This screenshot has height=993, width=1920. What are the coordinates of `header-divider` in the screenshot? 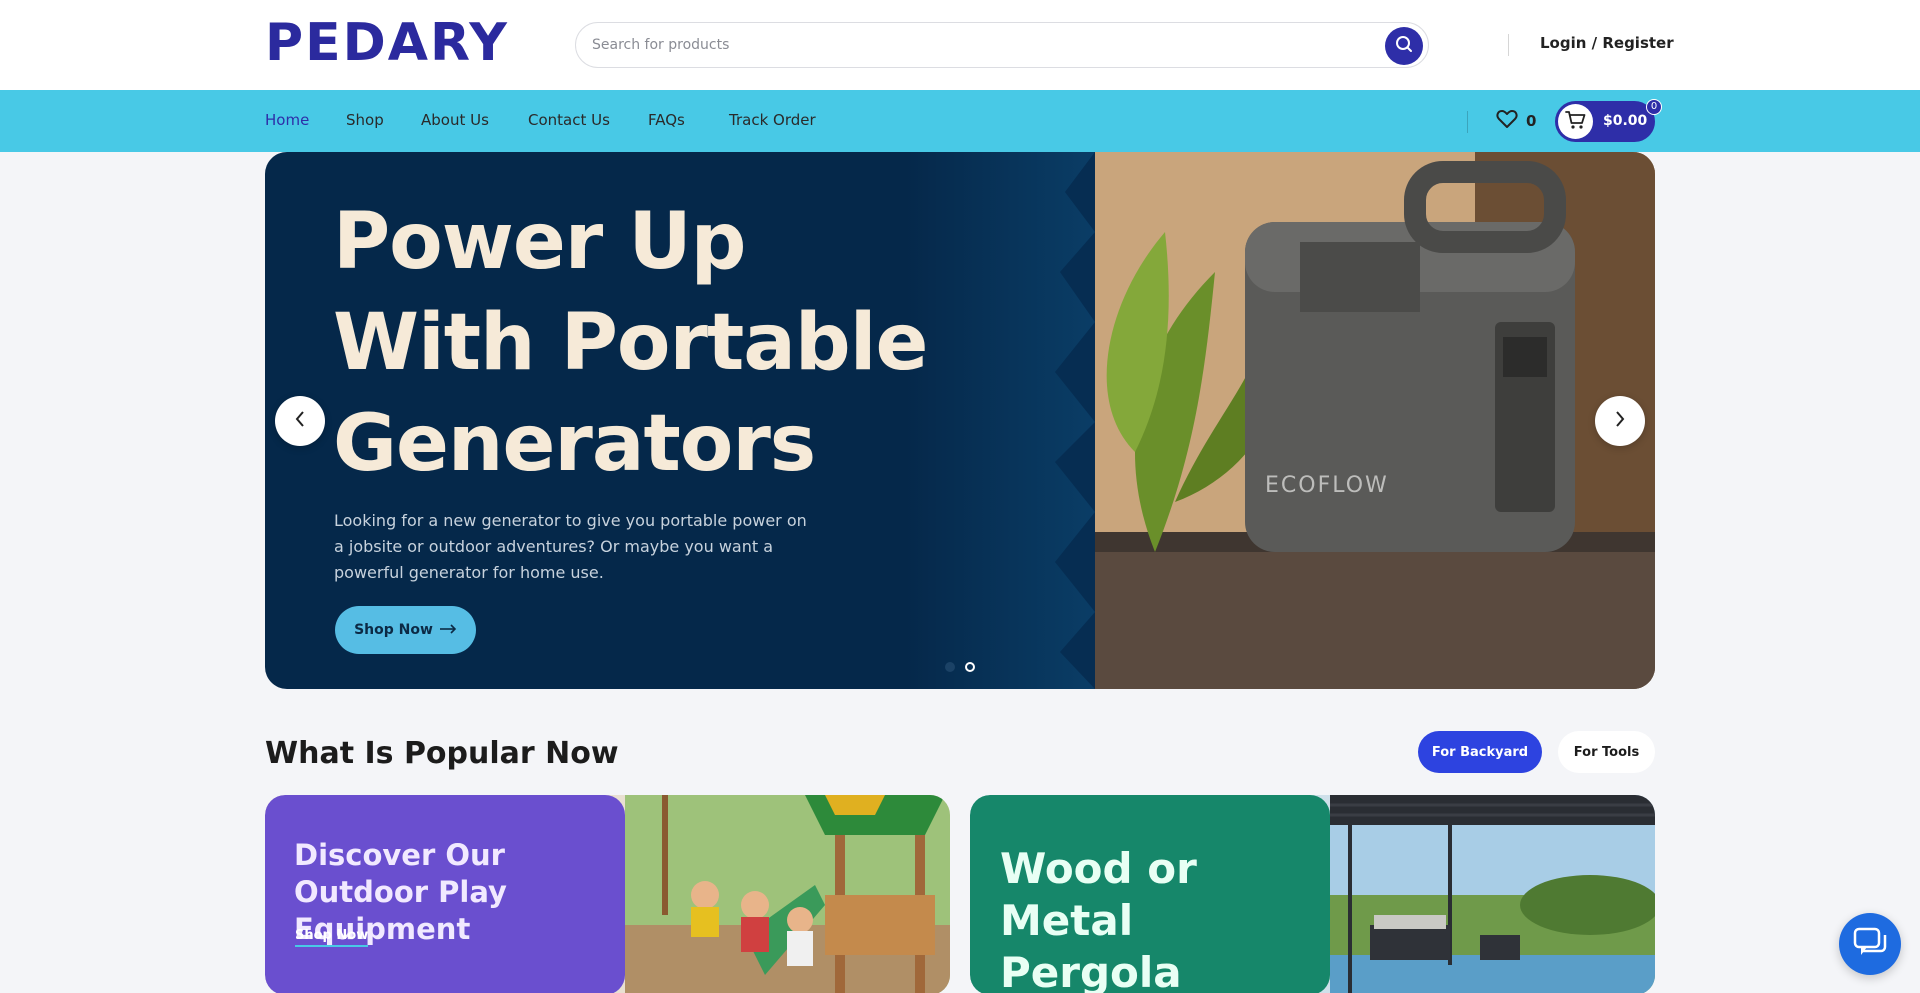 It's located at (1508, 45).